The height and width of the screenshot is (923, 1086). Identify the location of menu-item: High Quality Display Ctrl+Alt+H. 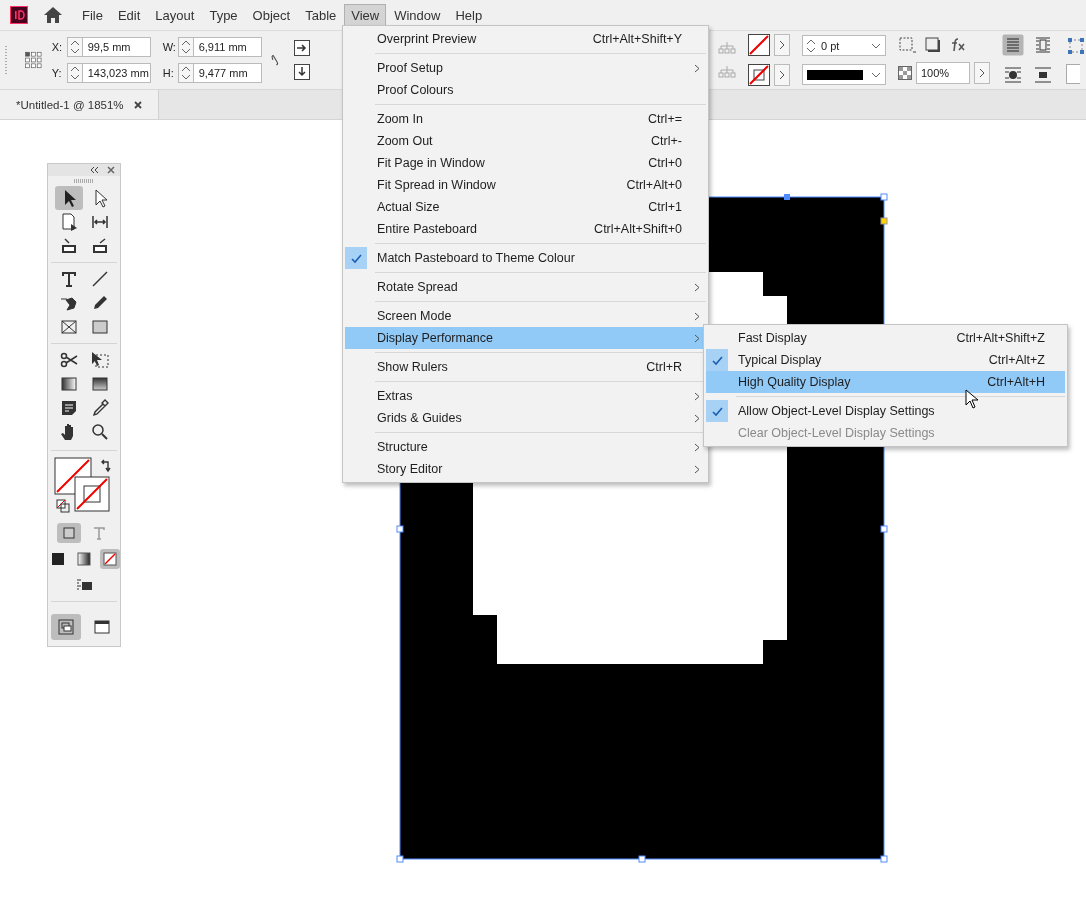
(885, 382).